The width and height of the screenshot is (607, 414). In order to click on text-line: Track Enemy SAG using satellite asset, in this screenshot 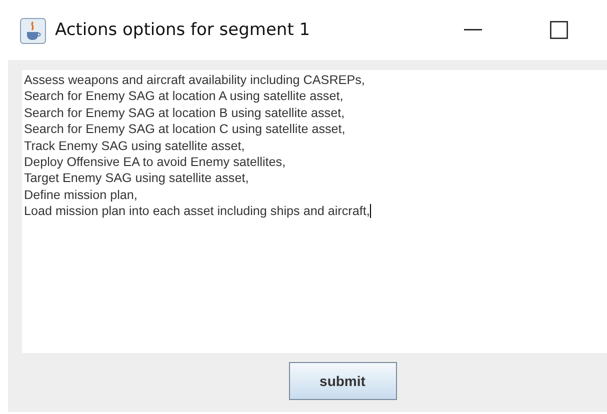, I will do `click(134, 146)`.